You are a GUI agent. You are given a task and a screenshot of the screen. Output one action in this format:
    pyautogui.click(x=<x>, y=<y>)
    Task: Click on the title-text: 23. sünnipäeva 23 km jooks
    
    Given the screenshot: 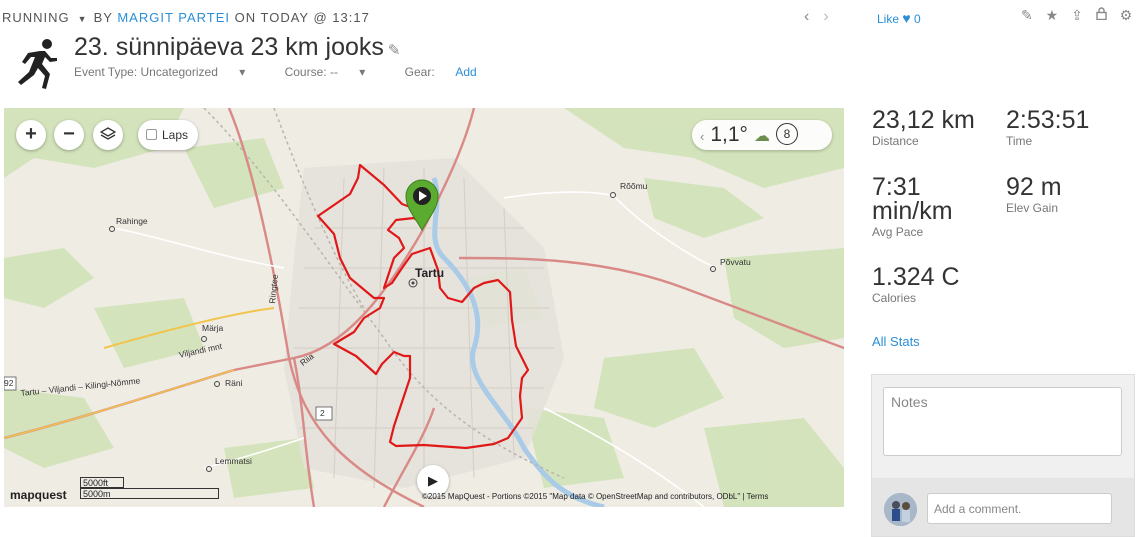 What is the action you would take?
    pyautogui.click(x=229, y=47)
    